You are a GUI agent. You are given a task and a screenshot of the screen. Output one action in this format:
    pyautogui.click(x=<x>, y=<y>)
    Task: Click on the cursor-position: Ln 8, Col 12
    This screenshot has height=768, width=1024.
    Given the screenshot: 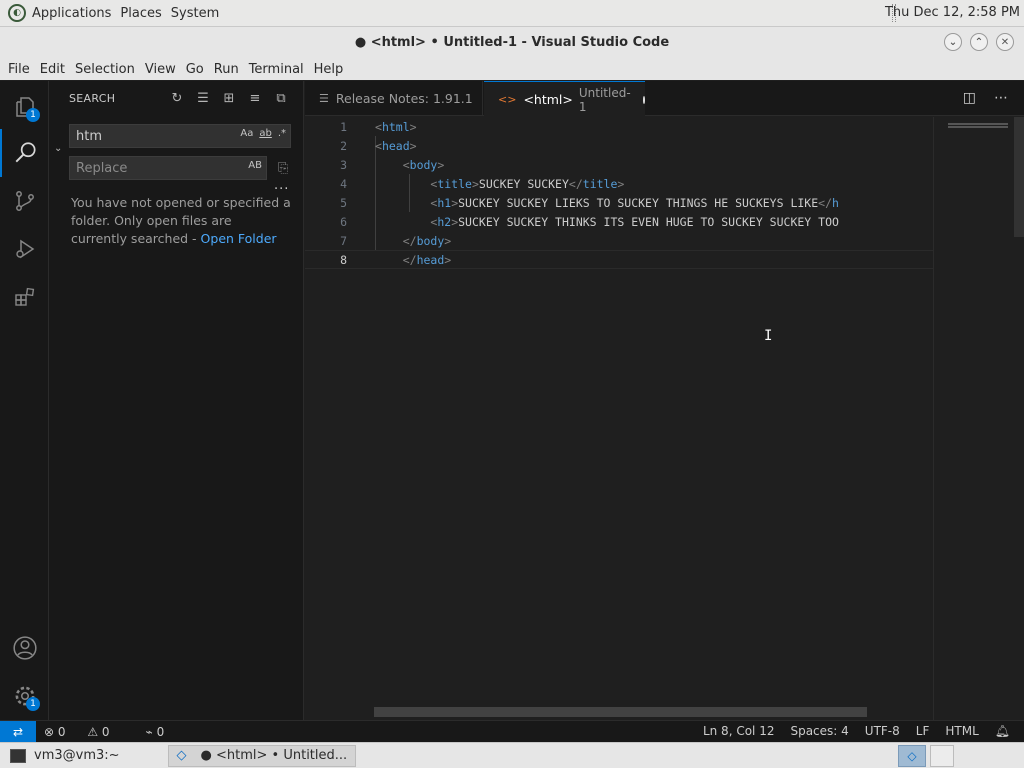 What is the action you would take?
    pyautogui.click(x=739, y=731)
    